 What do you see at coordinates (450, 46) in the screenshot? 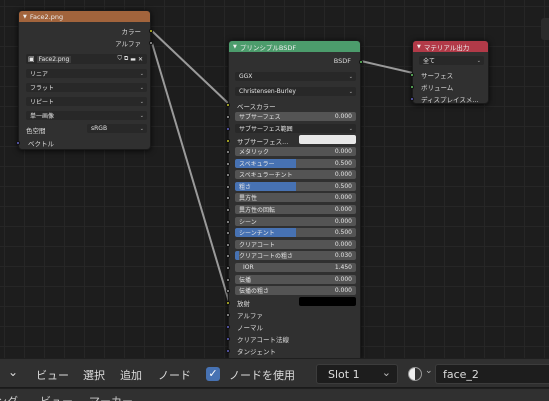
I see `output-node-header: ▼ マテリアル出力` at bounding box center [450, 46].